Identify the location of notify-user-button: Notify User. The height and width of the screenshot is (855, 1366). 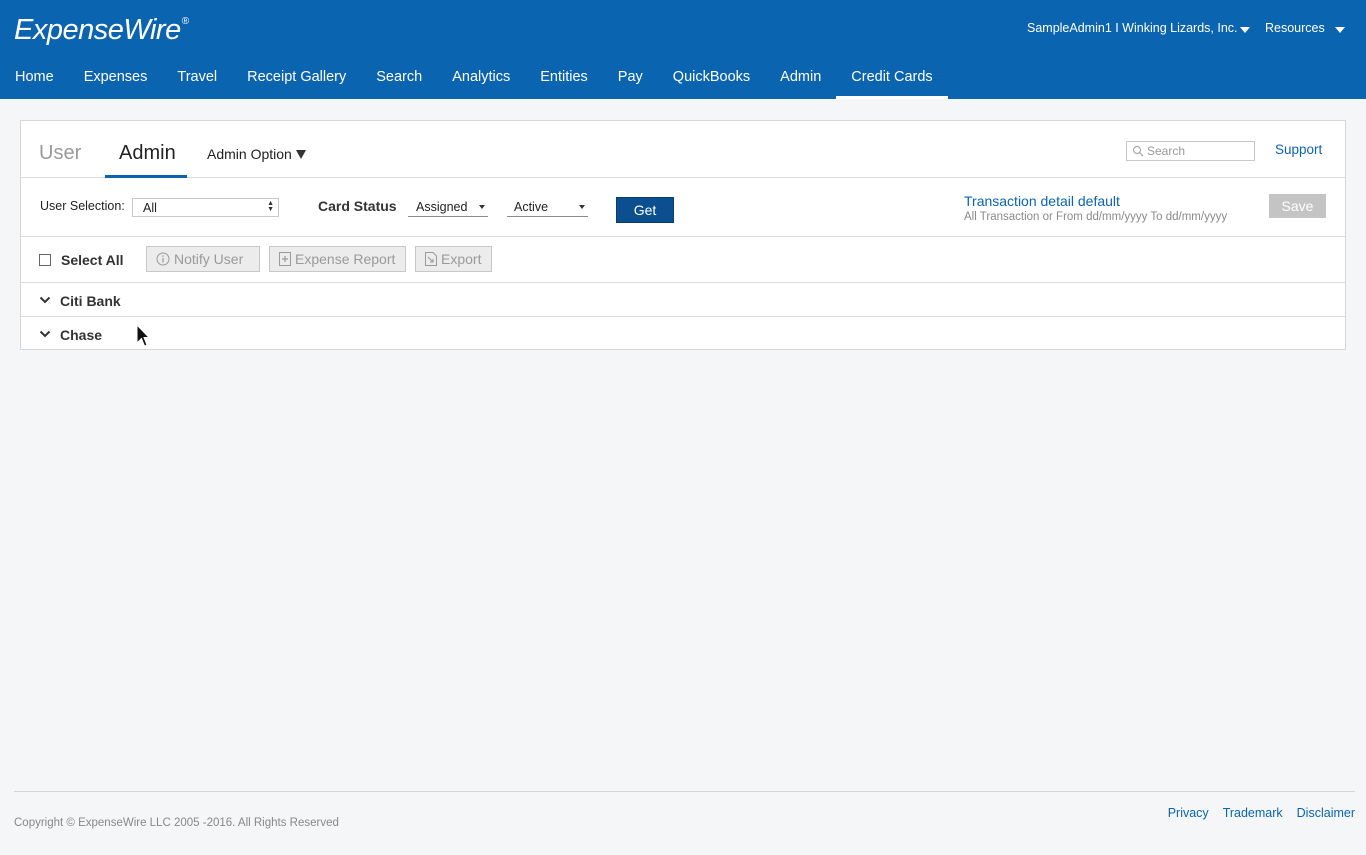
(203, 259).